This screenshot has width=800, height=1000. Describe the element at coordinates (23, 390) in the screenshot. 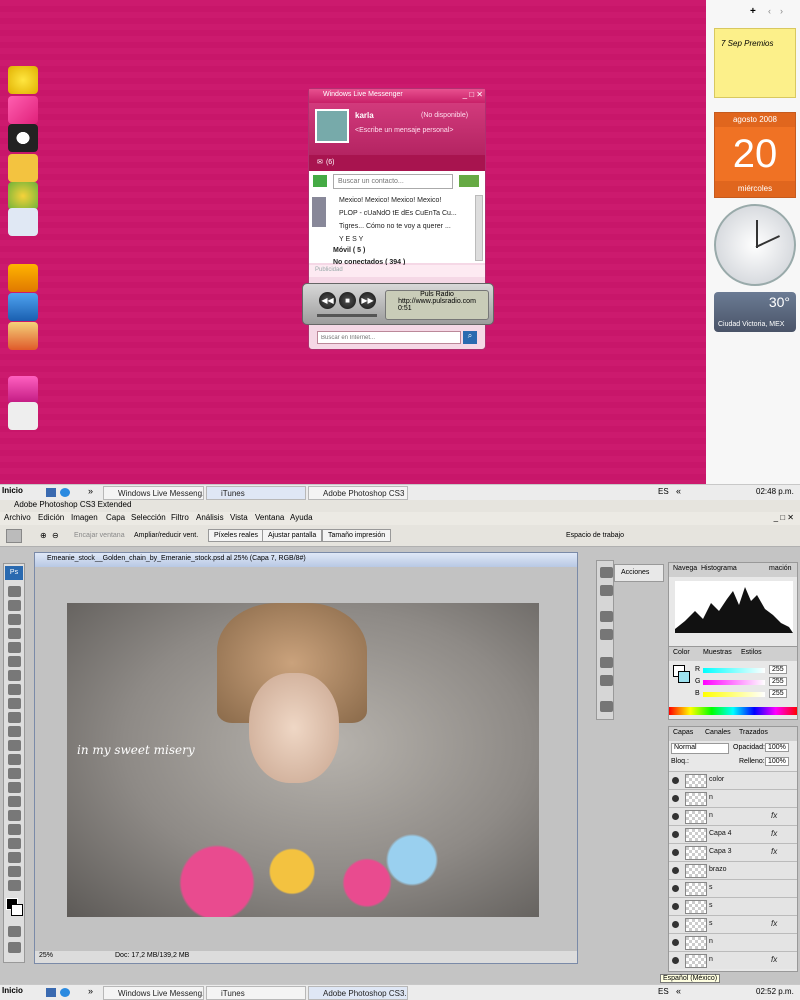

I see `gem-icon` at that location.